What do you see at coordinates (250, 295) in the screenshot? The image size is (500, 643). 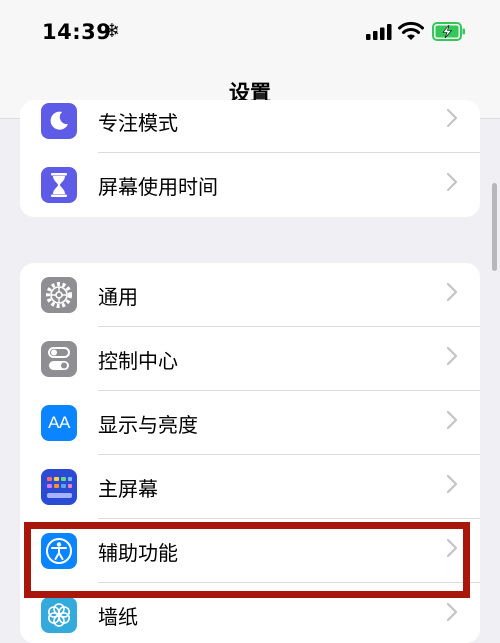 I see `settings-row-general: 通用` at bounding box center [250, 295].